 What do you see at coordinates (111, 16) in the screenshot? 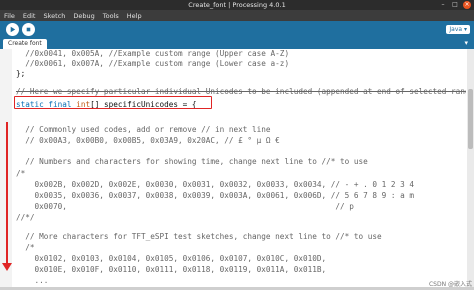
I see `menu-tools: Tools` at bounding box center [111, 16].